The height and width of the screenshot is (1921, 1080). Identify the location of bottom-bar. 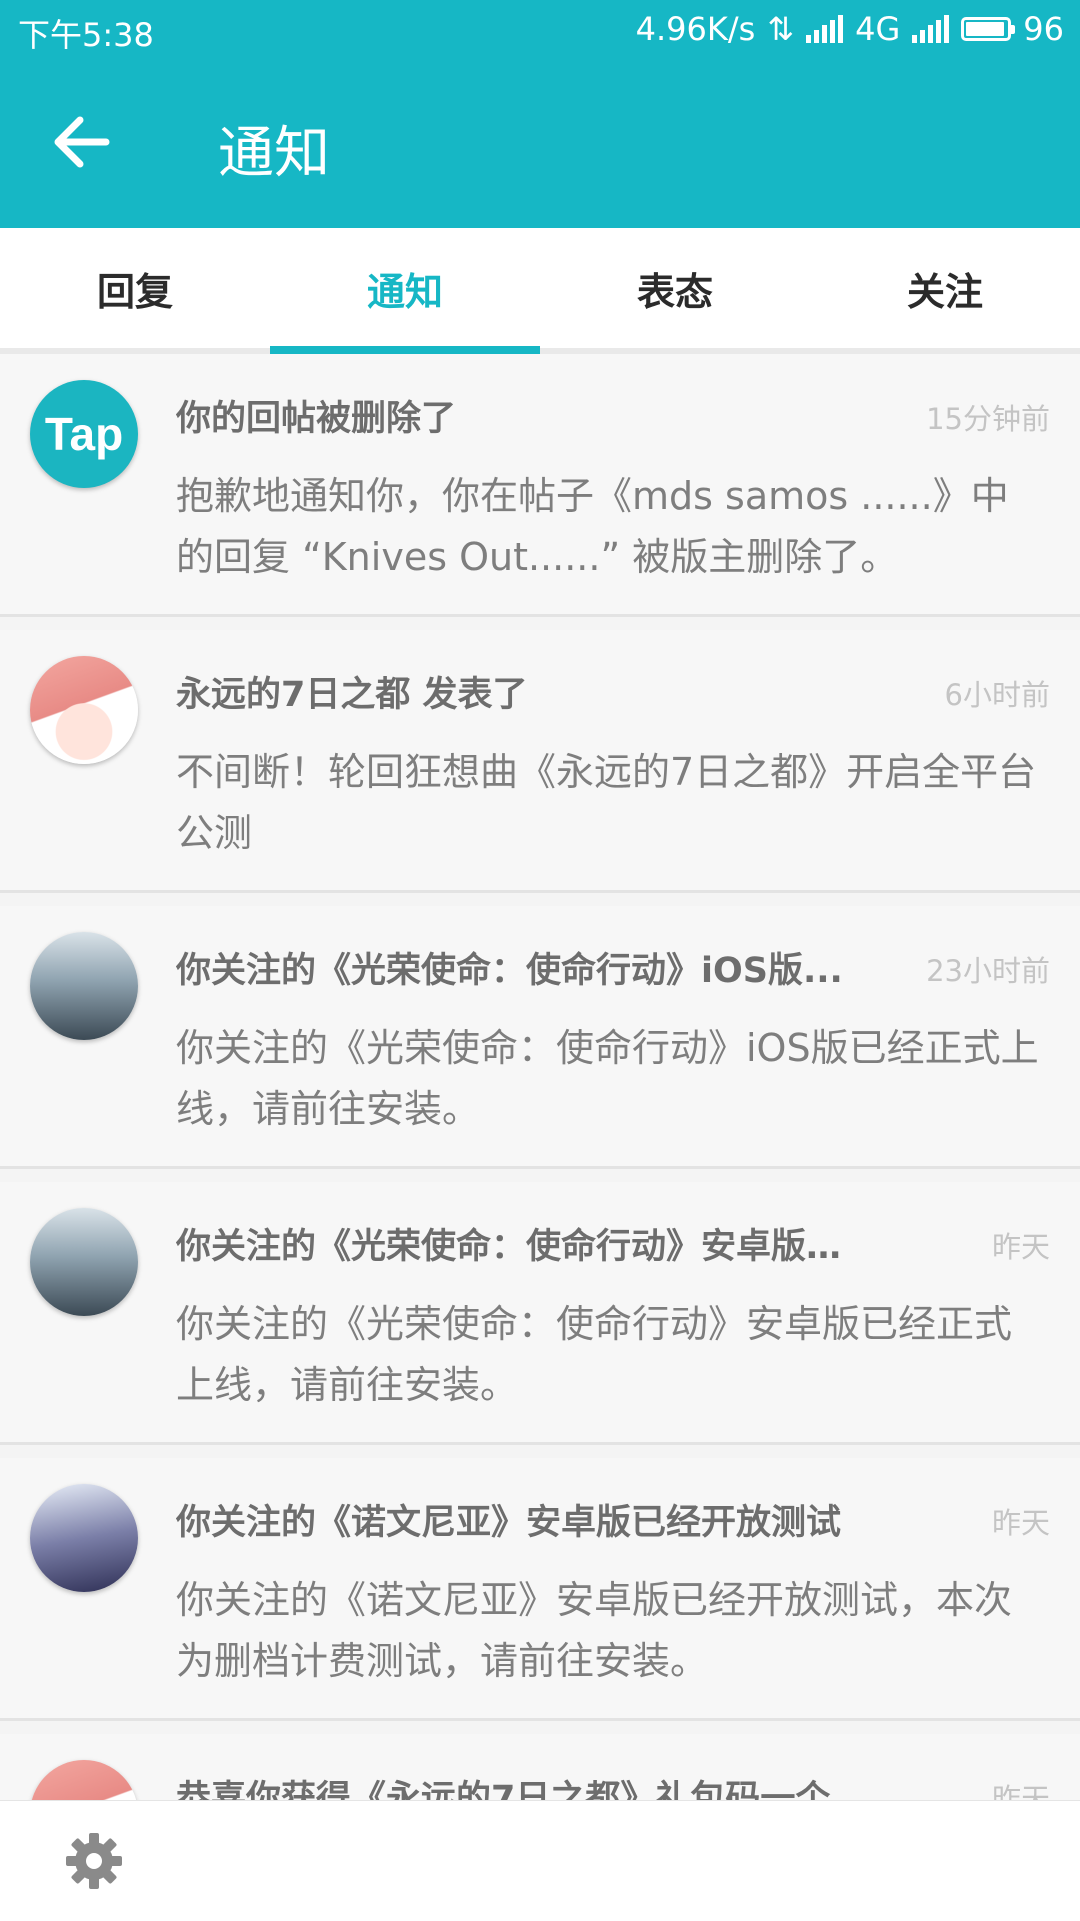
(540, 1860).